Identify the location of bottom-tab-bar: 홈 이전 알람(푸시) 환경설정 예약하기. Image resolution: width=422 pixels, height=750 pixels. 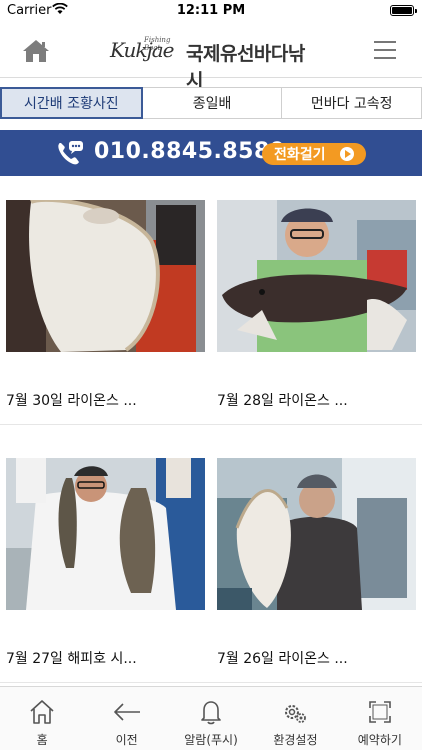
(211, 718).